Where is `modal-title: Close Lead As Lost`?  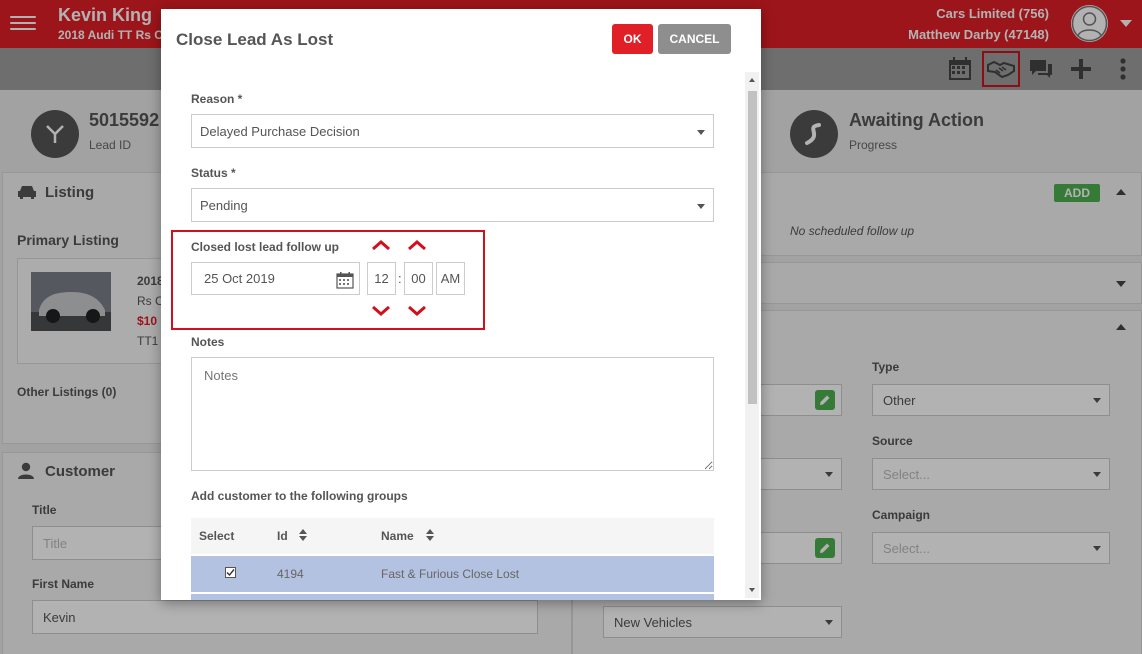
modal-title: Close Lead As Lost is located at coordinates (255, 39).